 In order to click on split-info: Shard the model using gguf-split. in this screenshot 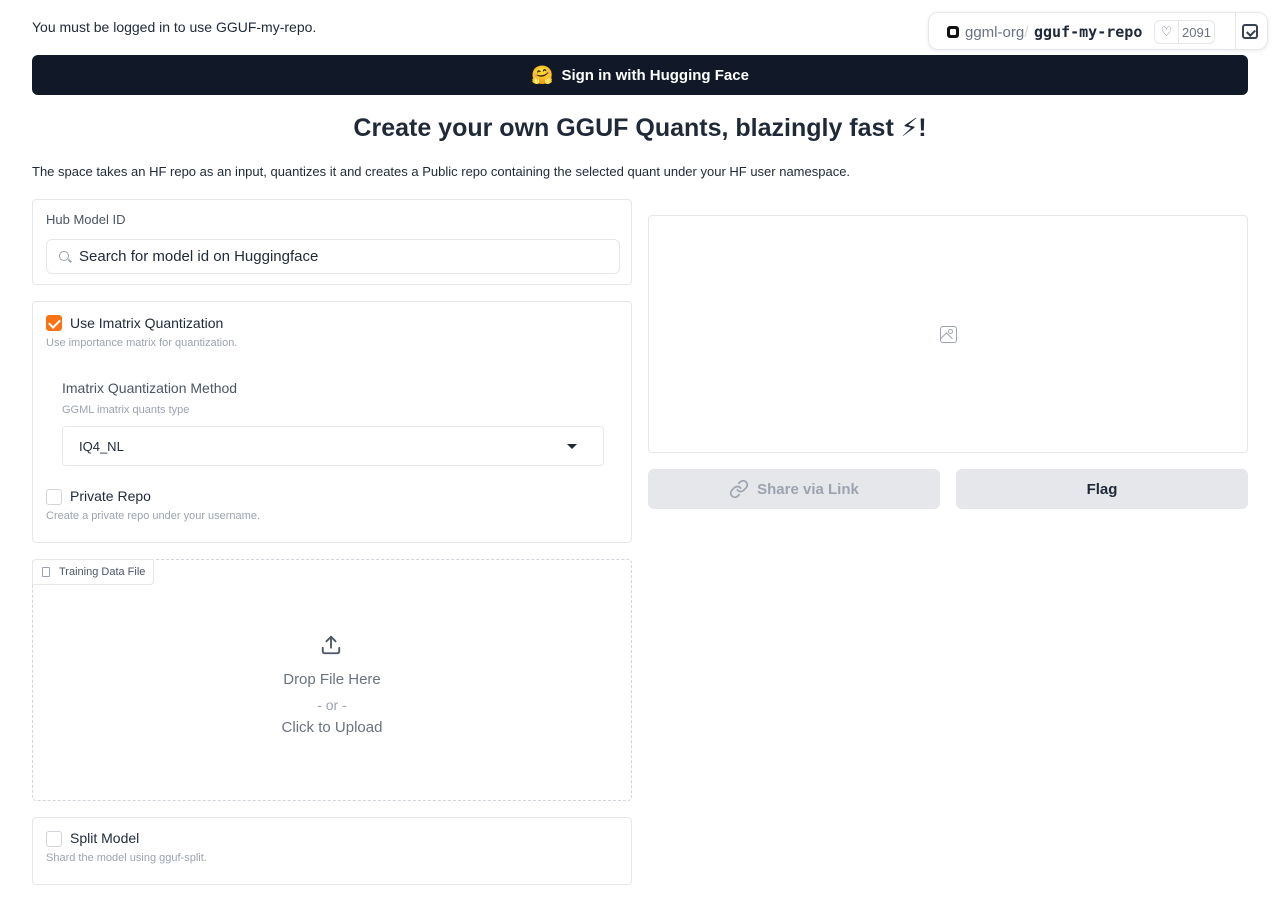, I will do `click(126, 858)`.